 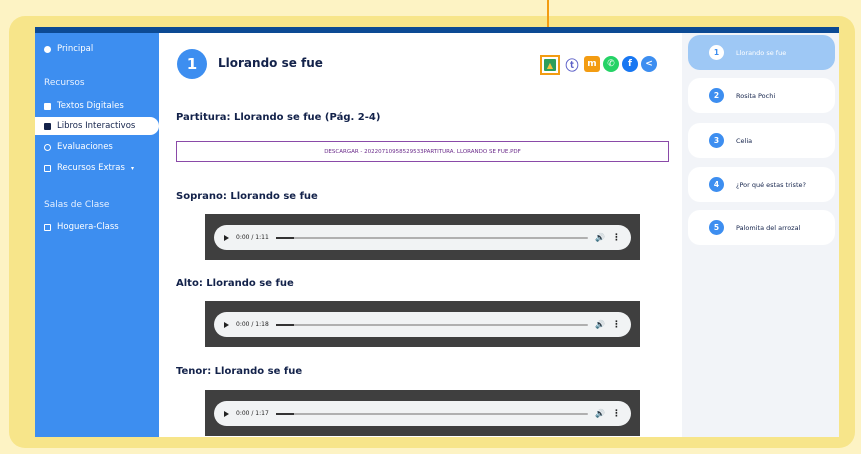 I want to click on sidebar-item-principal: Principal, so click(x=68, y=49).